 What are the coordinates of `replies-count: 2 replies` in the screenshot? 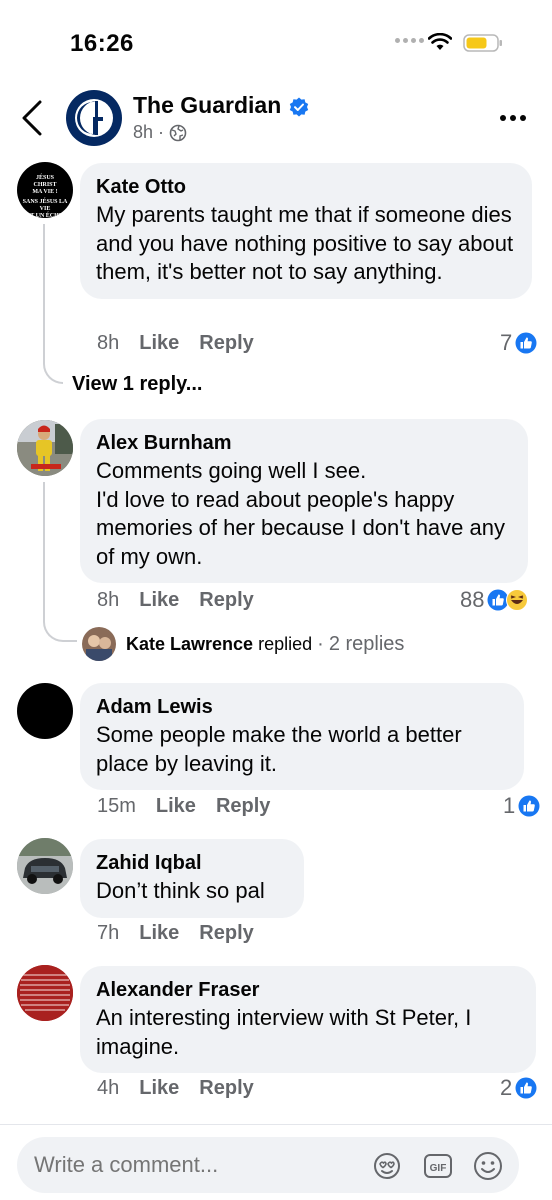 It's located at (367, 644).